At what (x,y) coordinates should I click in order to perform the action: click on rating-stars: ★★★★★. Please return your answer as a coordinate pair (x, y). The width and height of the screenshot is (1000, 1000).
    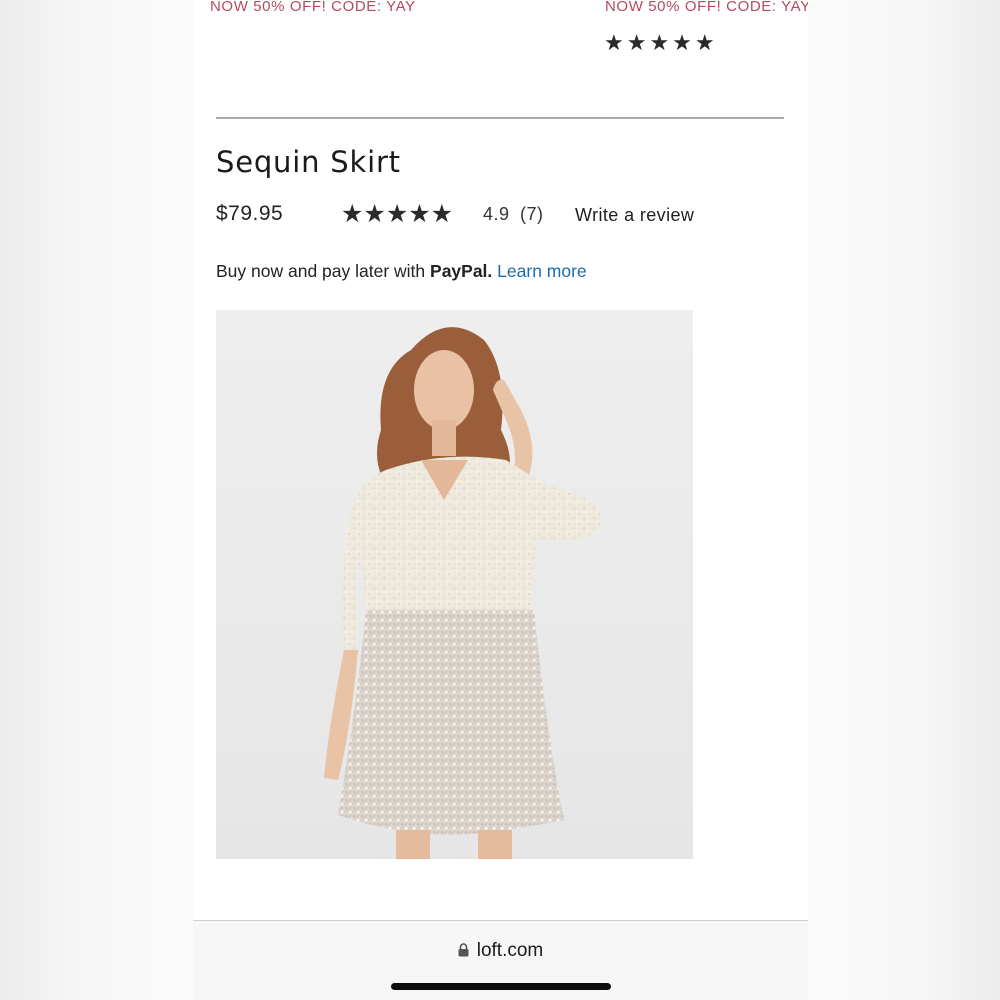
    Looking at the image, I should click on (397, 214).